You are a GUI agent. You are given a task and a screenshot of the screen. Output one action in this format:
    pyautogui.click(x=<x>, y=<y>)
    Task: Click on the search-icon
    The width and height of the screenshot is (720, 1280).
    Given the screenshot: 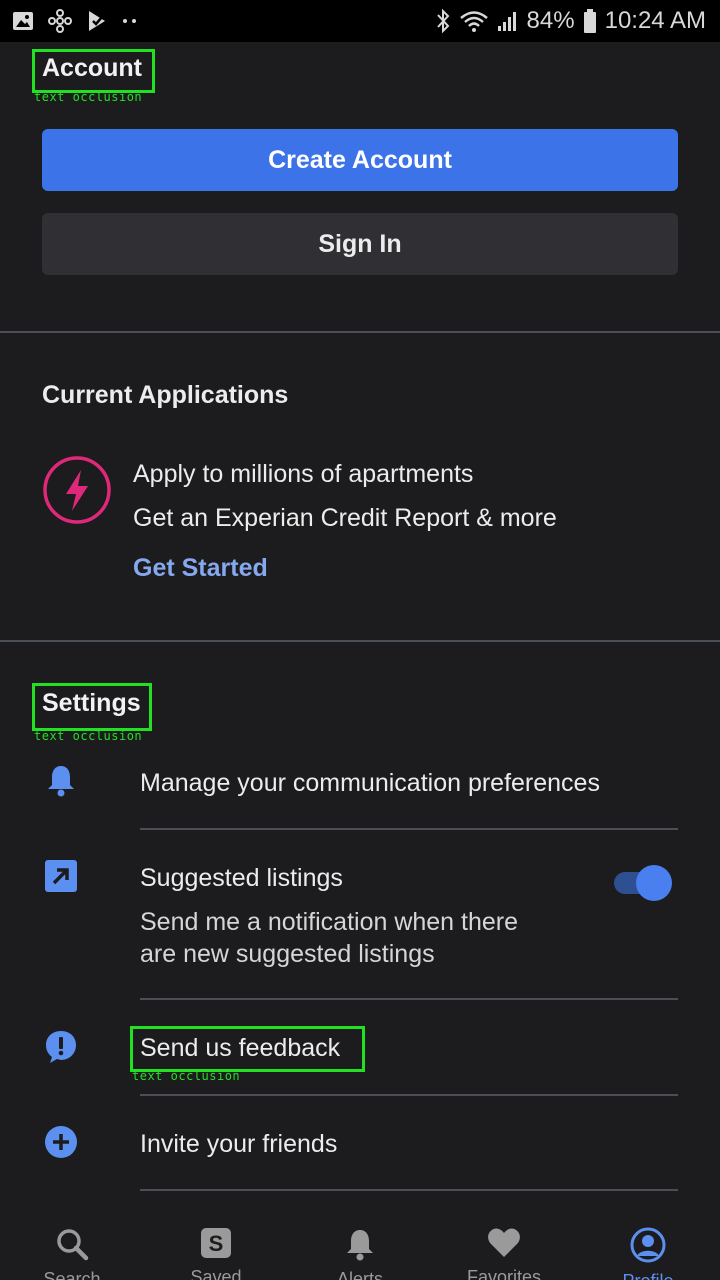 What is the action you would take?
    pyautogui.click(x=72, y=1244)
    